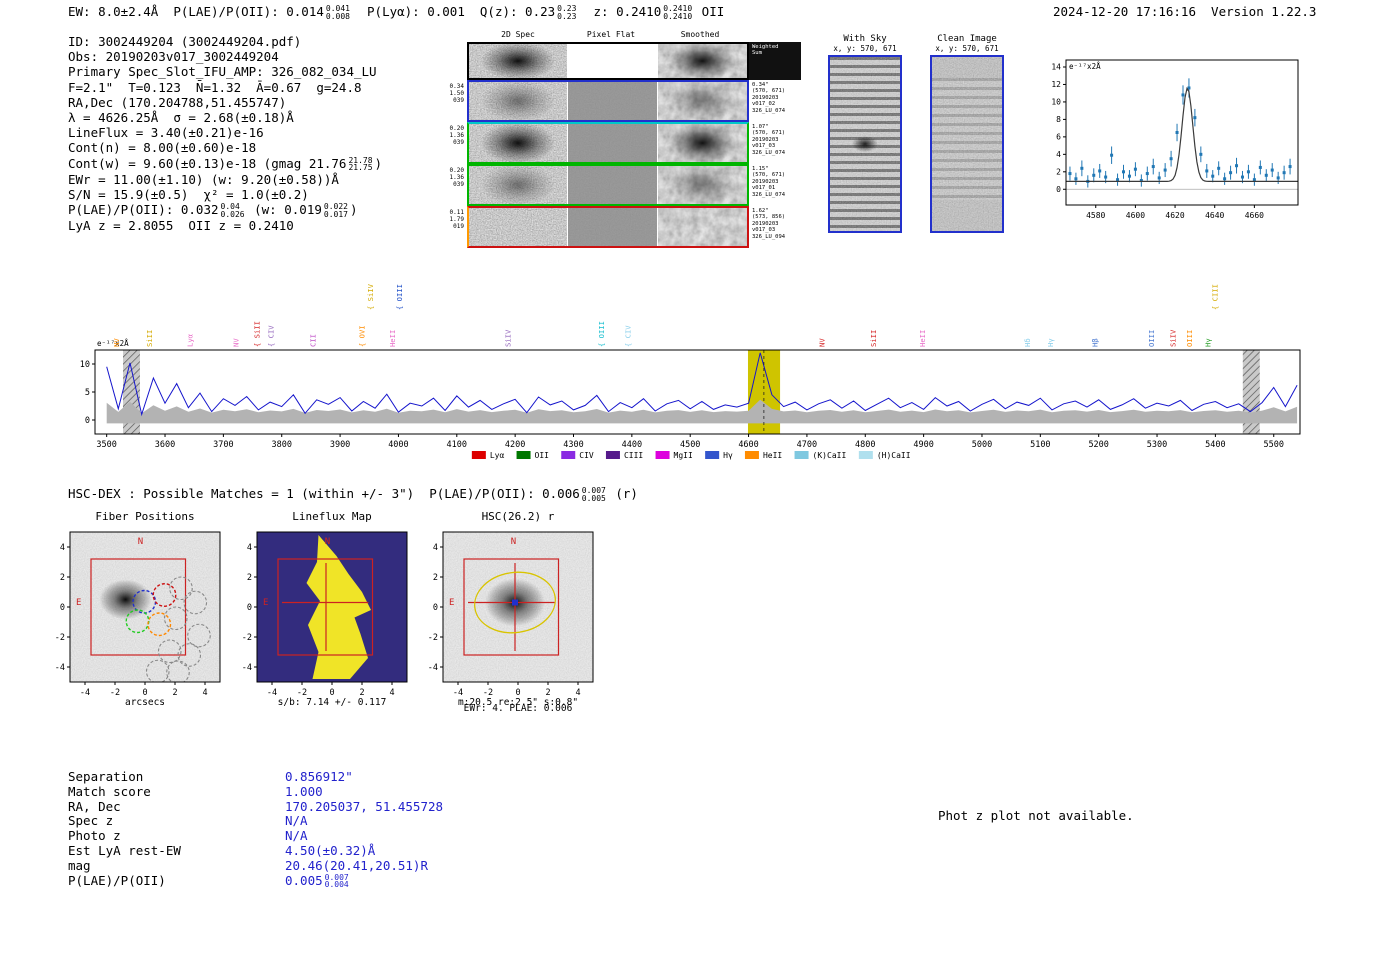 The image size is (1400, 953). What do you see at coordinates (85, 693) in the screenshot?
I see `x-tick-label: -4` at bounding box center [85, 693].